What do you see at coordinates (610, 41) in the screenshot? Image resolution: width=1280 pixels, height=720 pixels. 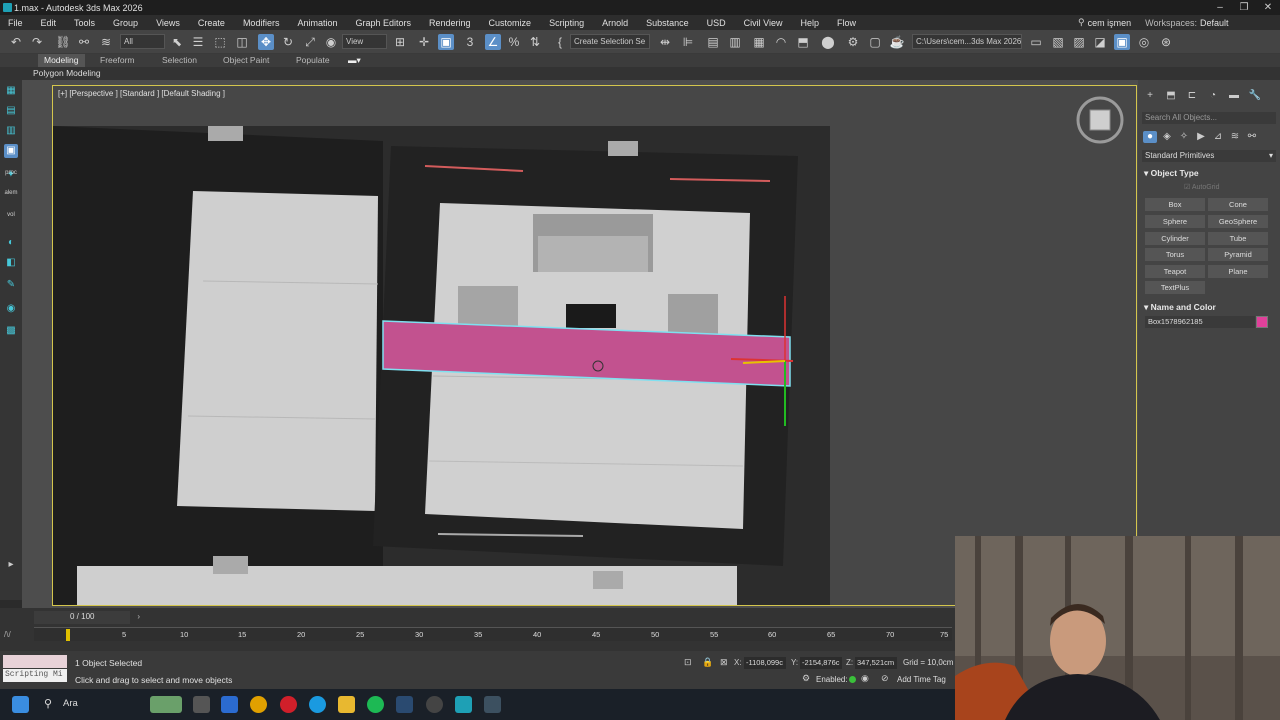 I see `named-selection-sets-dropdown: Create Selection Se` at bounding box center [610, 41].